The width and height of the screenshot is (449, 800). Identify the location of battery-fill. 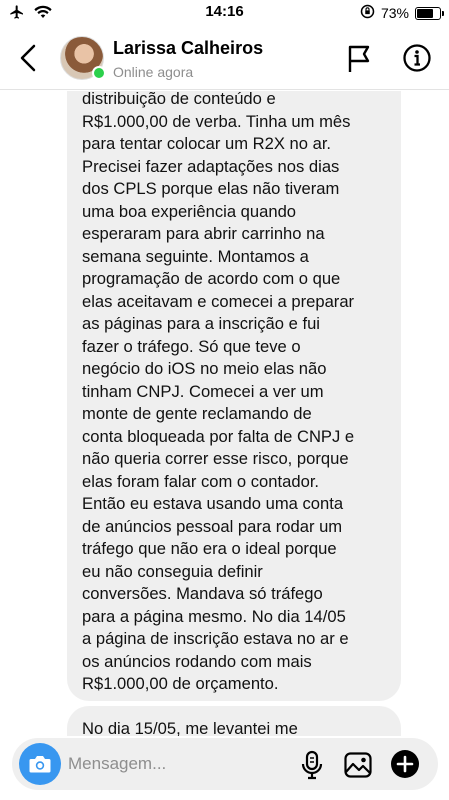
(425, 13).